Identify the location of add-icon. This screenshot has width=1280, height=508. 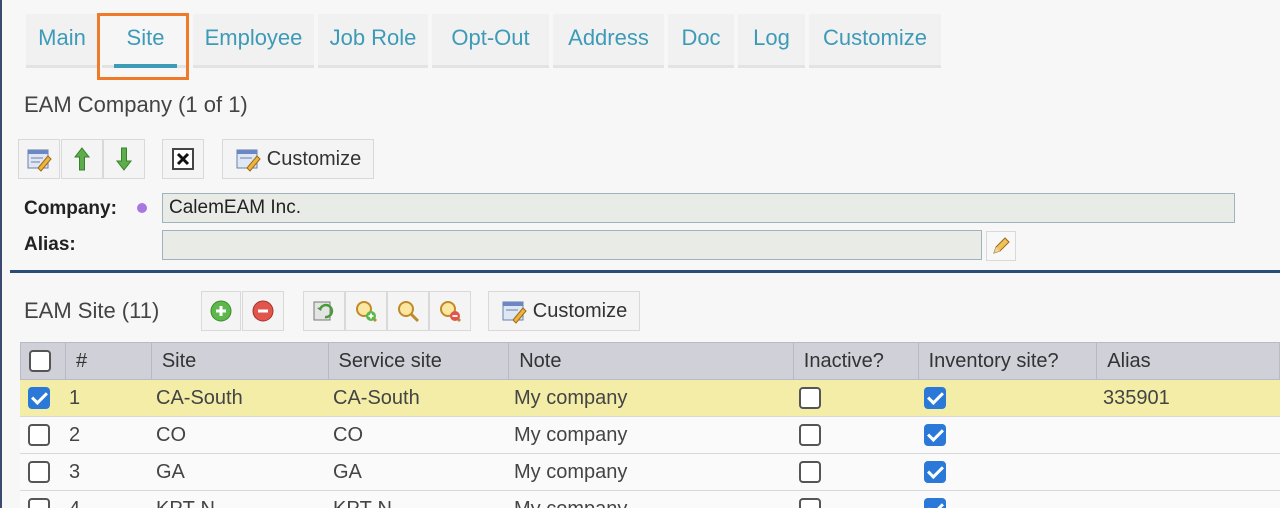
(221, 311).